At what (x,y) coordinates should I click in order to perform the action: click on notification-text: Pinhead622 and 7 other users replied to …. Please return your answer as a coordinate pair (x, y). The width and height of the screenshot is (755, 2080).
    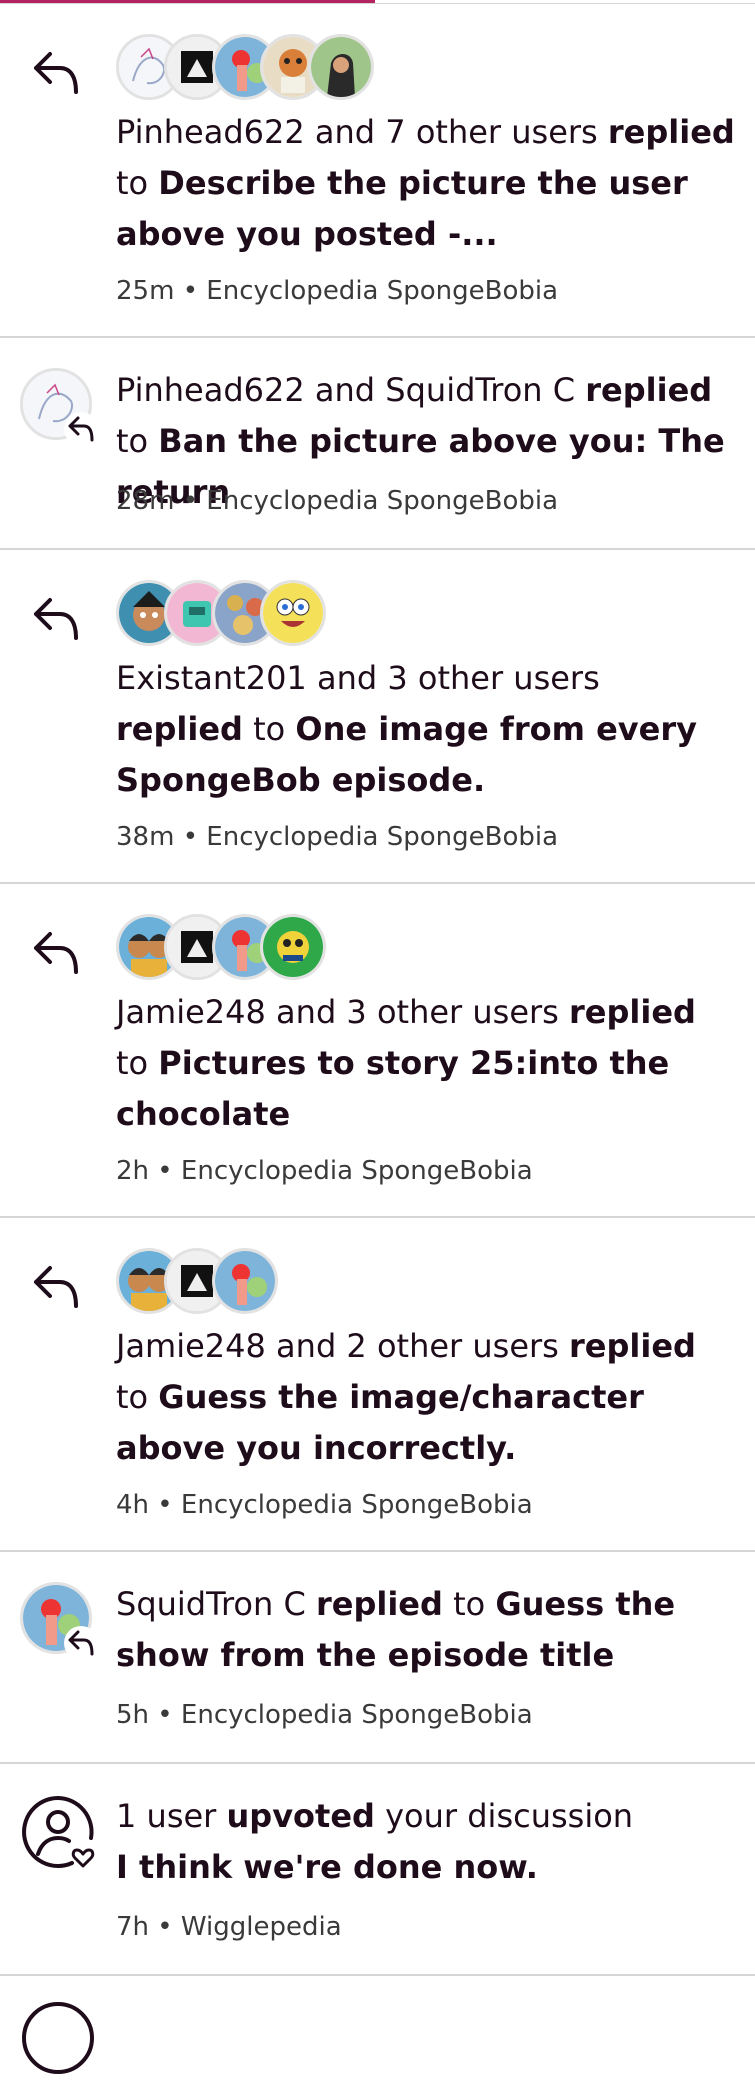
    Looking at the image, I should click on (425, 183).